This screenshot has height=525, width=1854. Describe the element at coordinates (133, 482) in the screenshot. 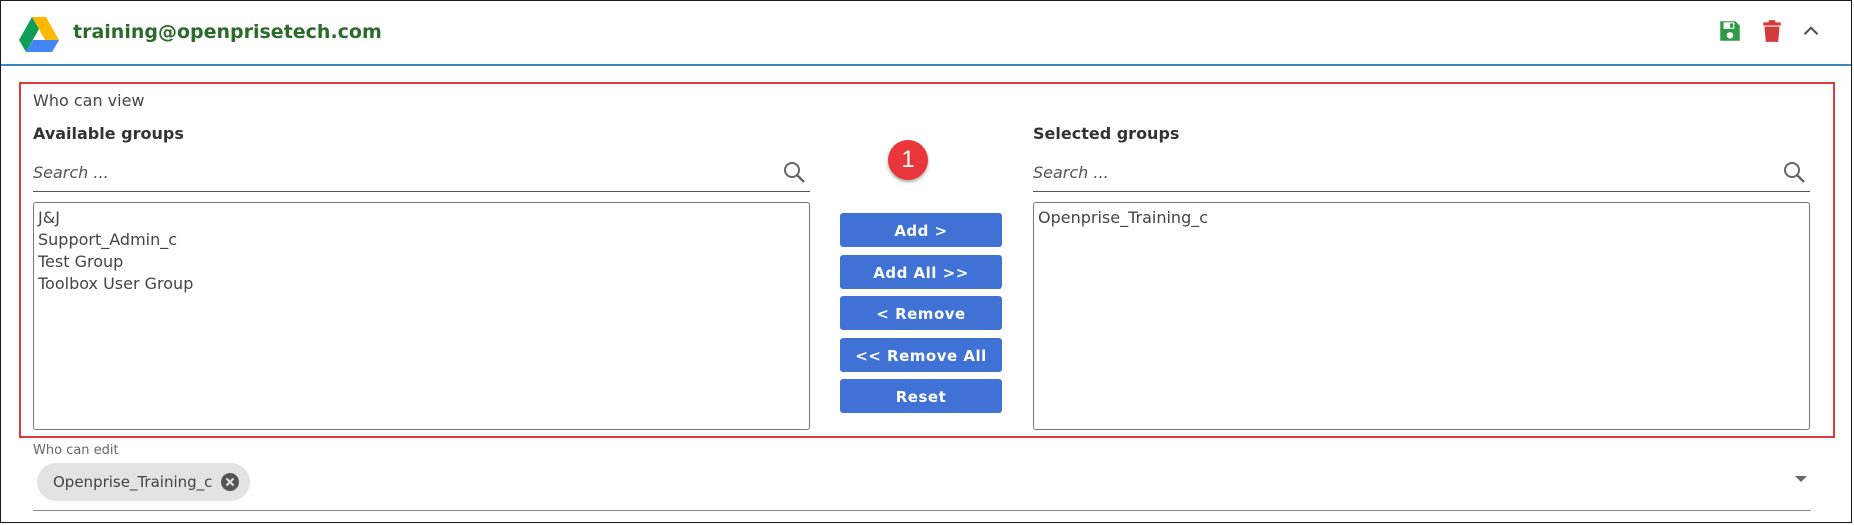

I see `chip-label: Openprise_Training_c` at that location.